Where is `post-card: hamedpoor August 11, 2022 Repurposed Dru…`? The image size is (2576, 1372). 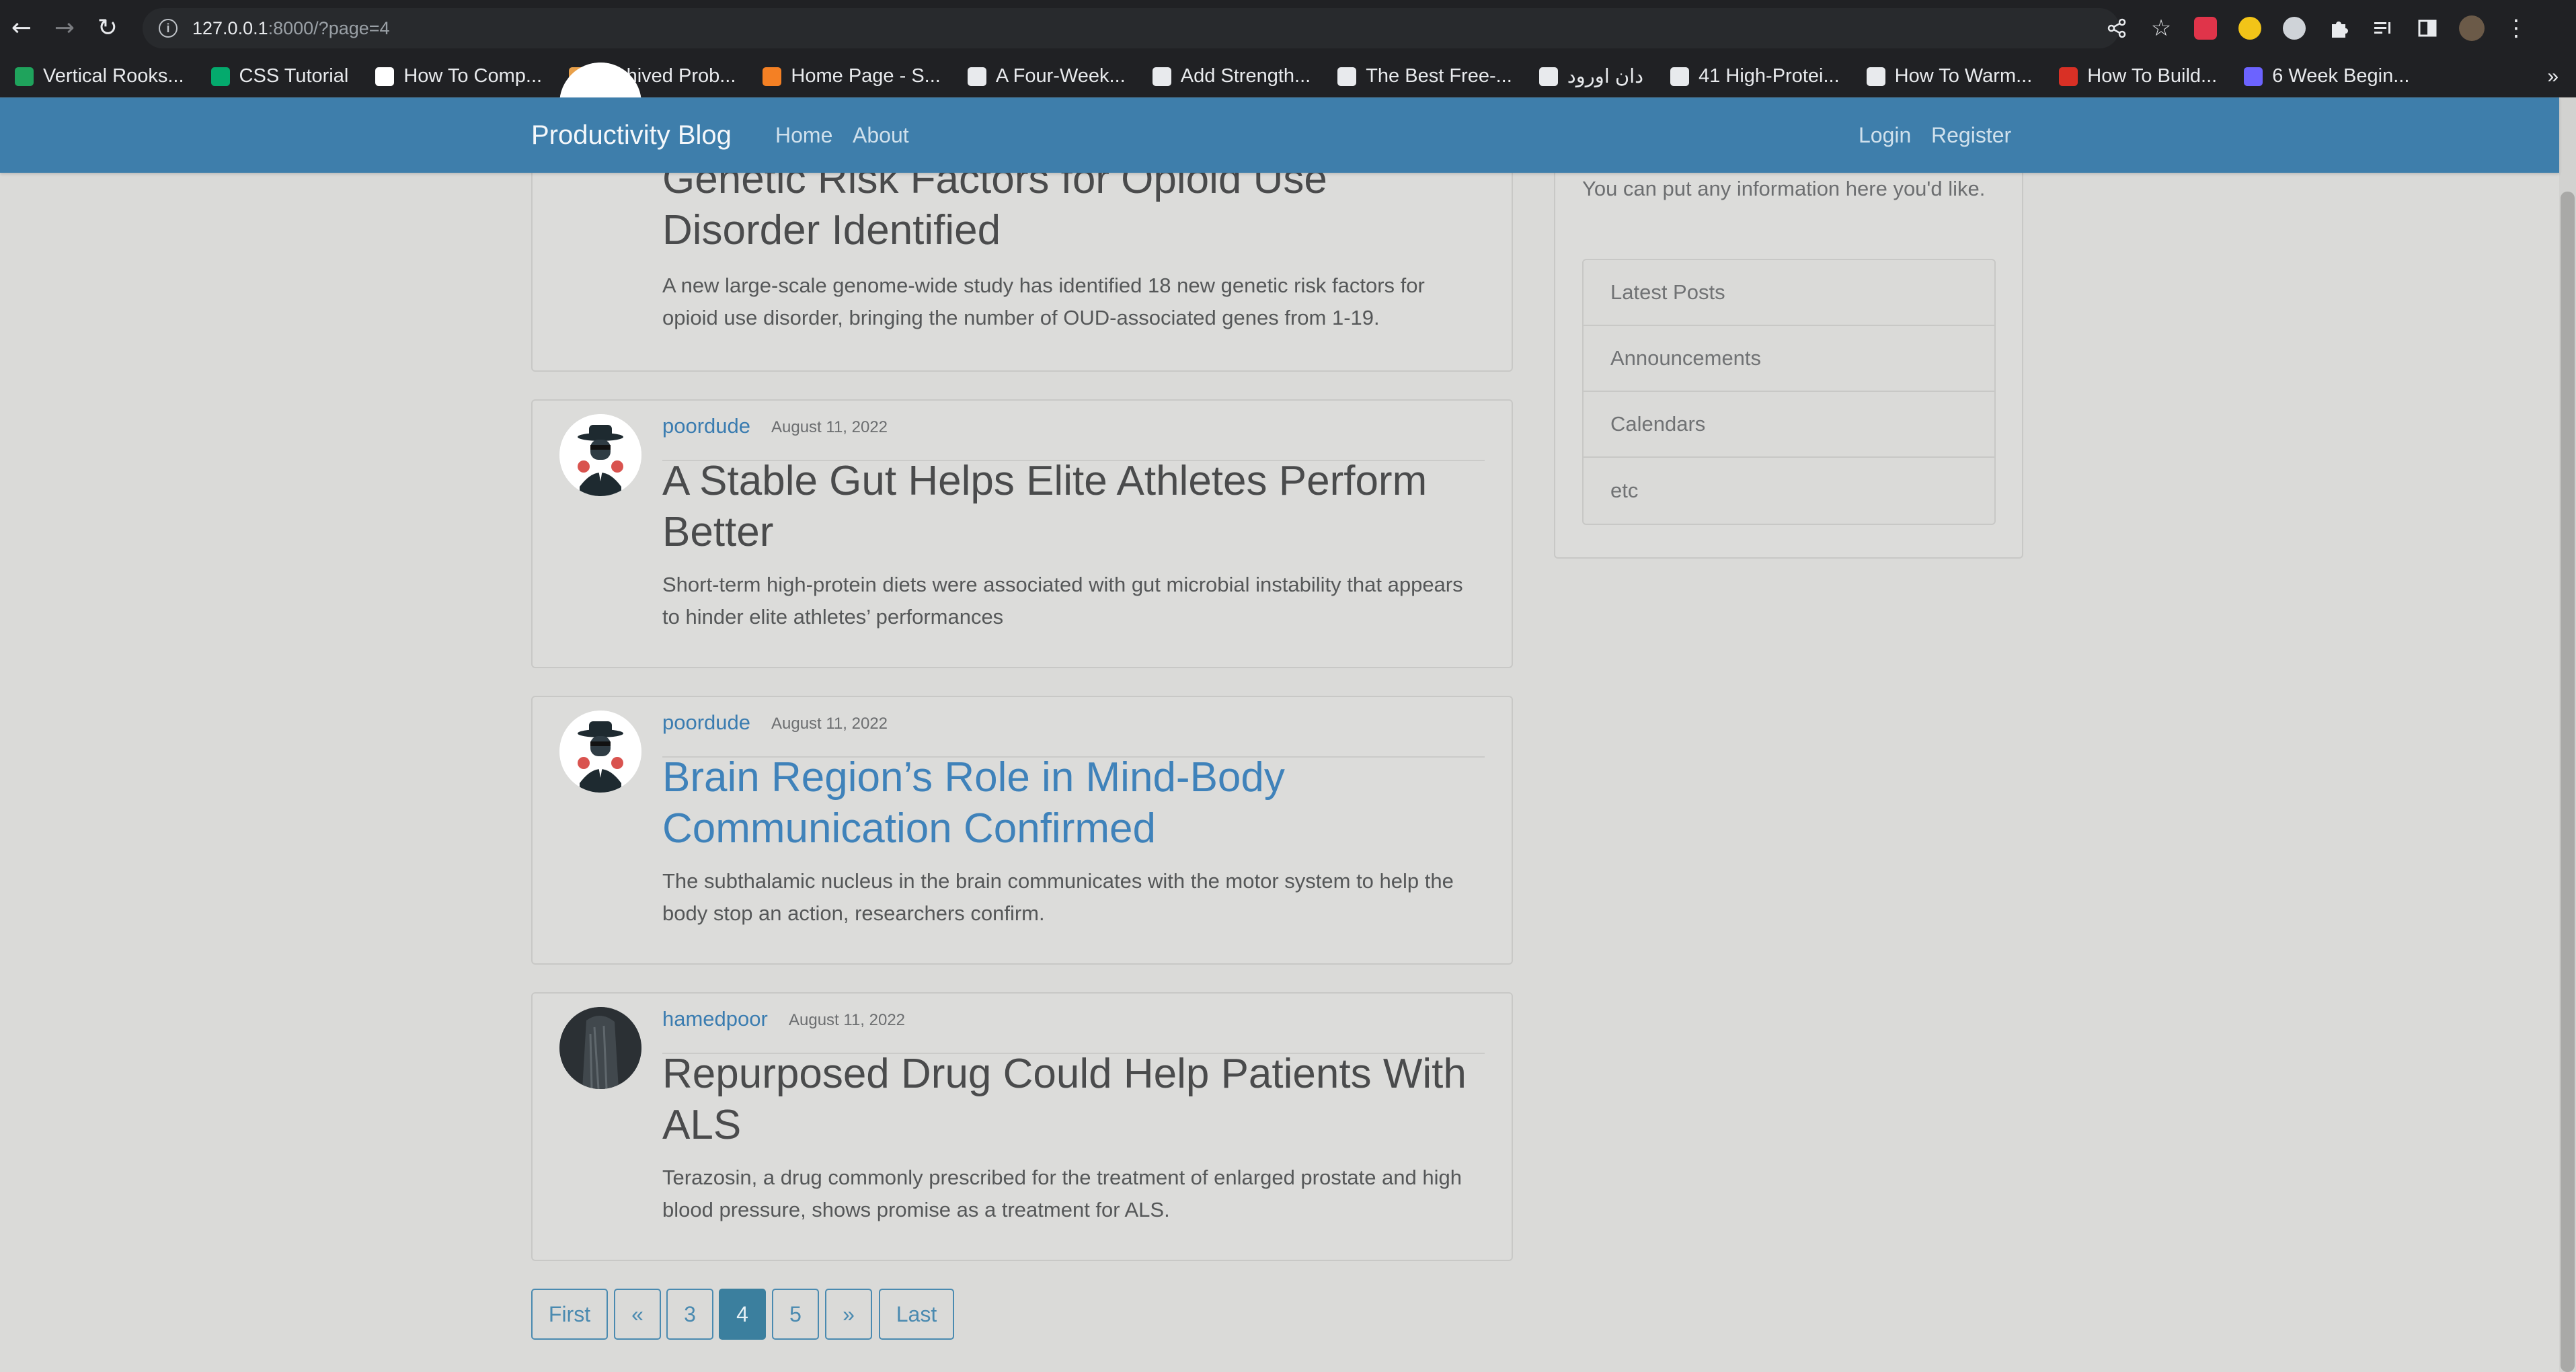 post-card: hamedpoor August 11, 2022 Repurposed Dru… is located at coordinates (1022, 1126).